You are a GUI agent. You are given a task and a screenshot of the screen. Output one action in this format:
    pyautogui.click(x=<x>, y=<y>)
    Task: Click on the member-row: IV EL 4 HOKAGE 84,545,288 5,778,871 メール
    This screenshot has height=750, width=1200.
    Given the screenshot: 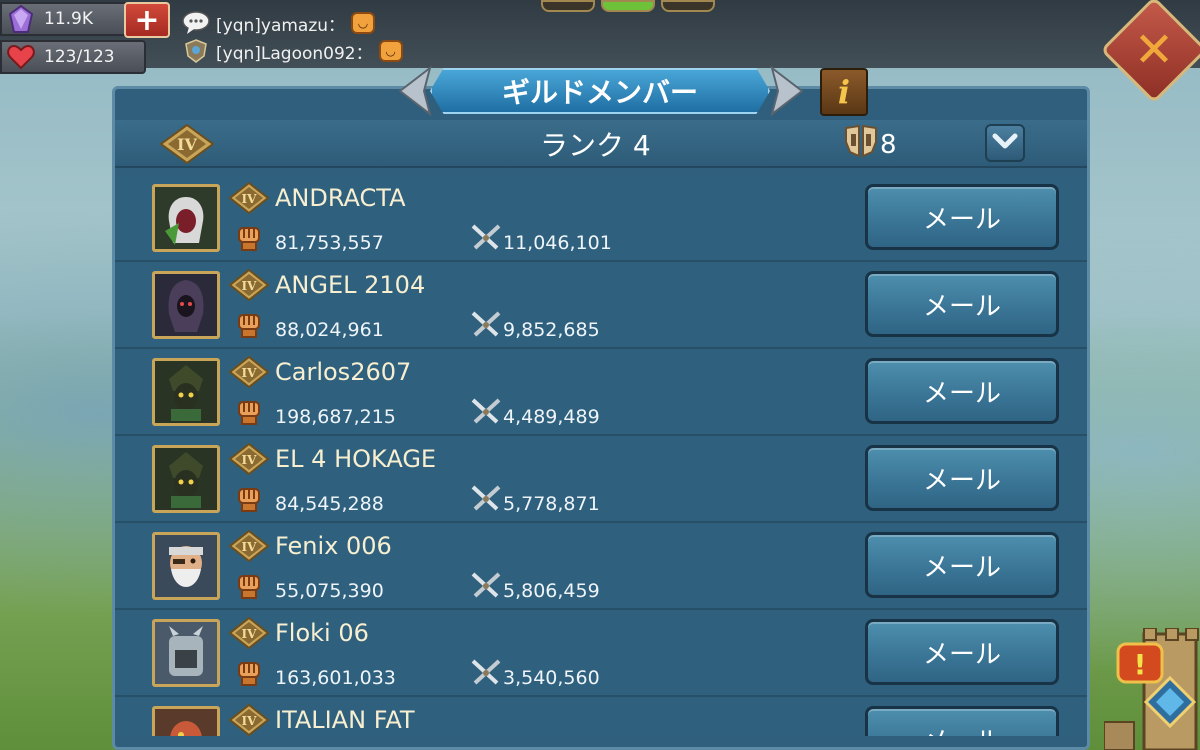 What is the action you would take?
    pyautogui.click(x=601, y=480)
    